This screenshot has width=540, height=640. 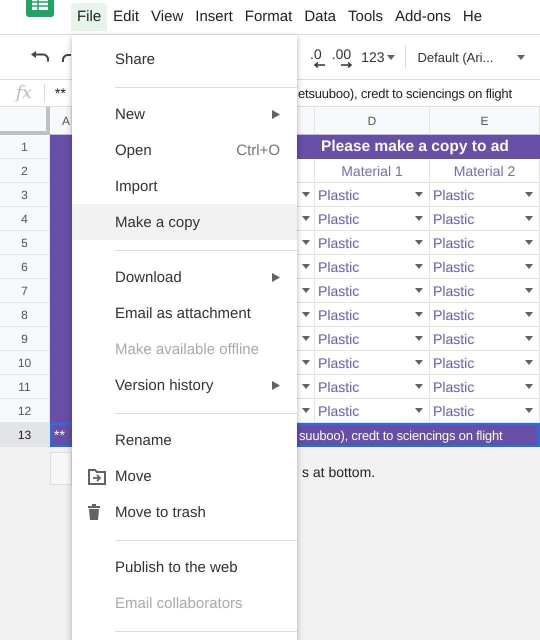 I want to click on table-cell: suuboo), credt to sciencings on flight, so click(x=400, y=435).